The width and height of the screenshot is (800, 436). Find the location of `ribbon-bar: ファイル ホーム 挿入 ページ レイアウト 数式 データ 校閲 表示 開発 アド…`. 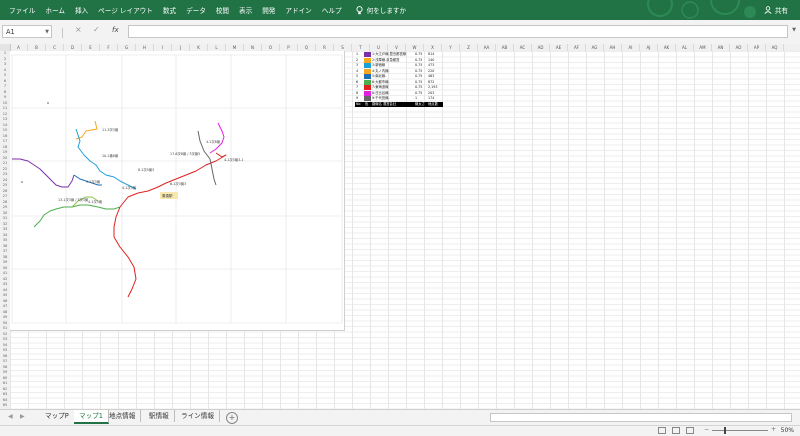

ribbon-bar: ファイル ホーム 挿入 ページ レイアウト 数式 データ 校閲 表示 開発 アド… is located at coordinates (400, 10).